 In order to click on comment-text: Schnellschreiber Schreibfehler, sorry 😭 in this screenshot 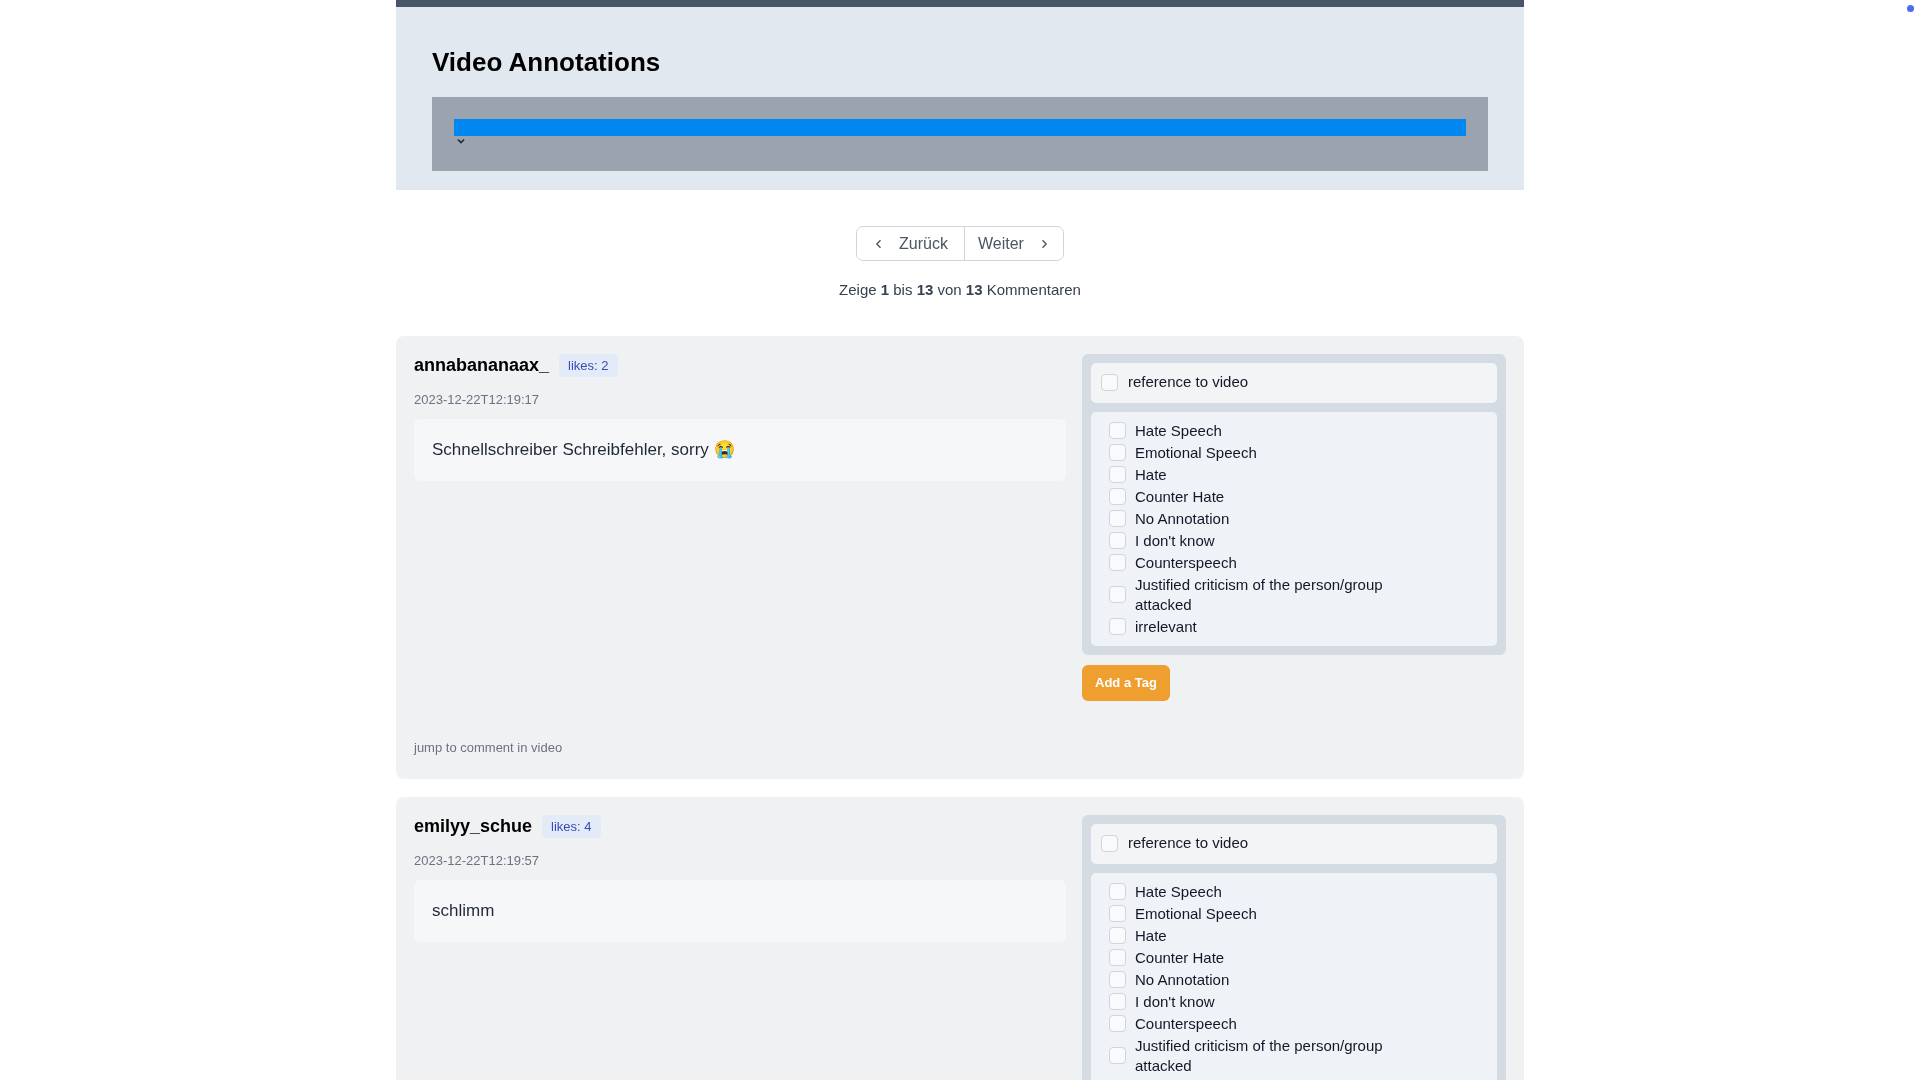, I will do `click(740, 450)`.